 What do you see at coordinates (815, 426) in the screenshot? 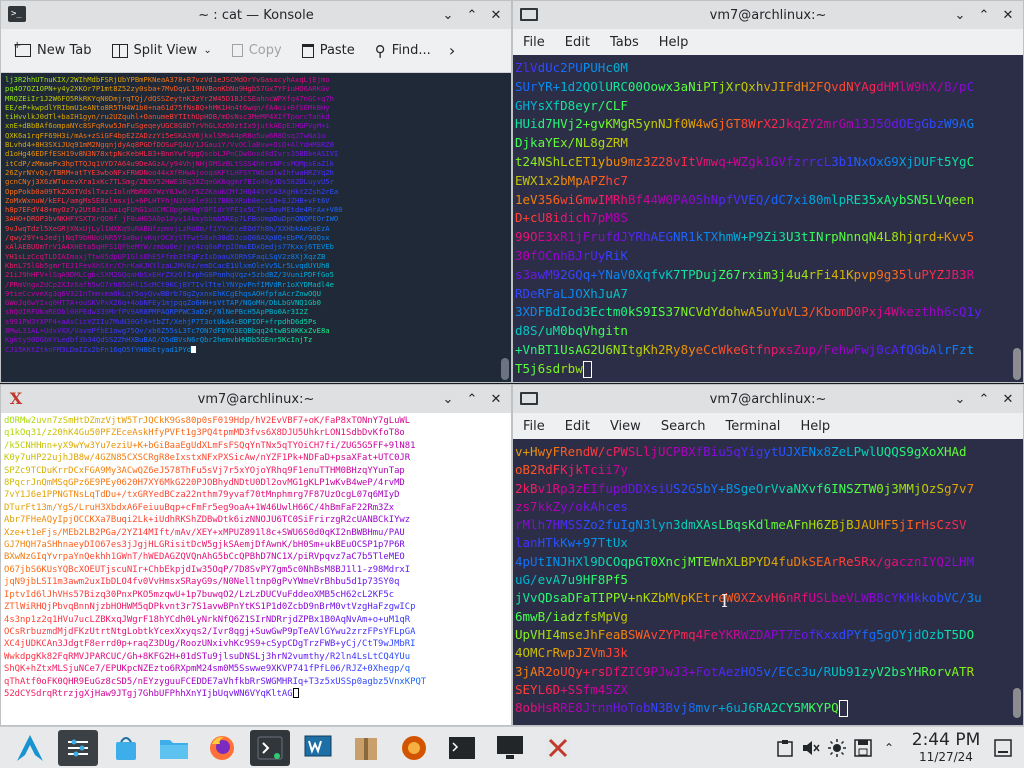
I see `vm7-bottom-menu-help: Help` at bounding box center [815, 426].